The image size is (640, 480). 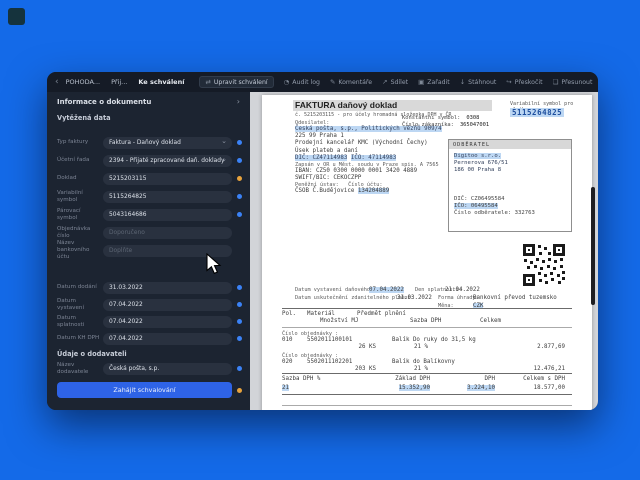 I want to click on document-info-header: Informace o dokumentu ›, so click(x=148, y=101).